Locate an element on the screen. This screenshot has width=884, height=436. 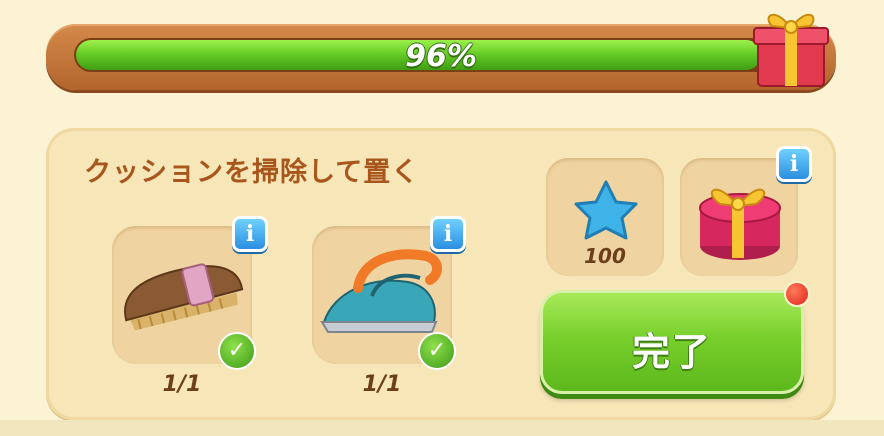
progress-percent: 96% is located at coordinates (441, 56).